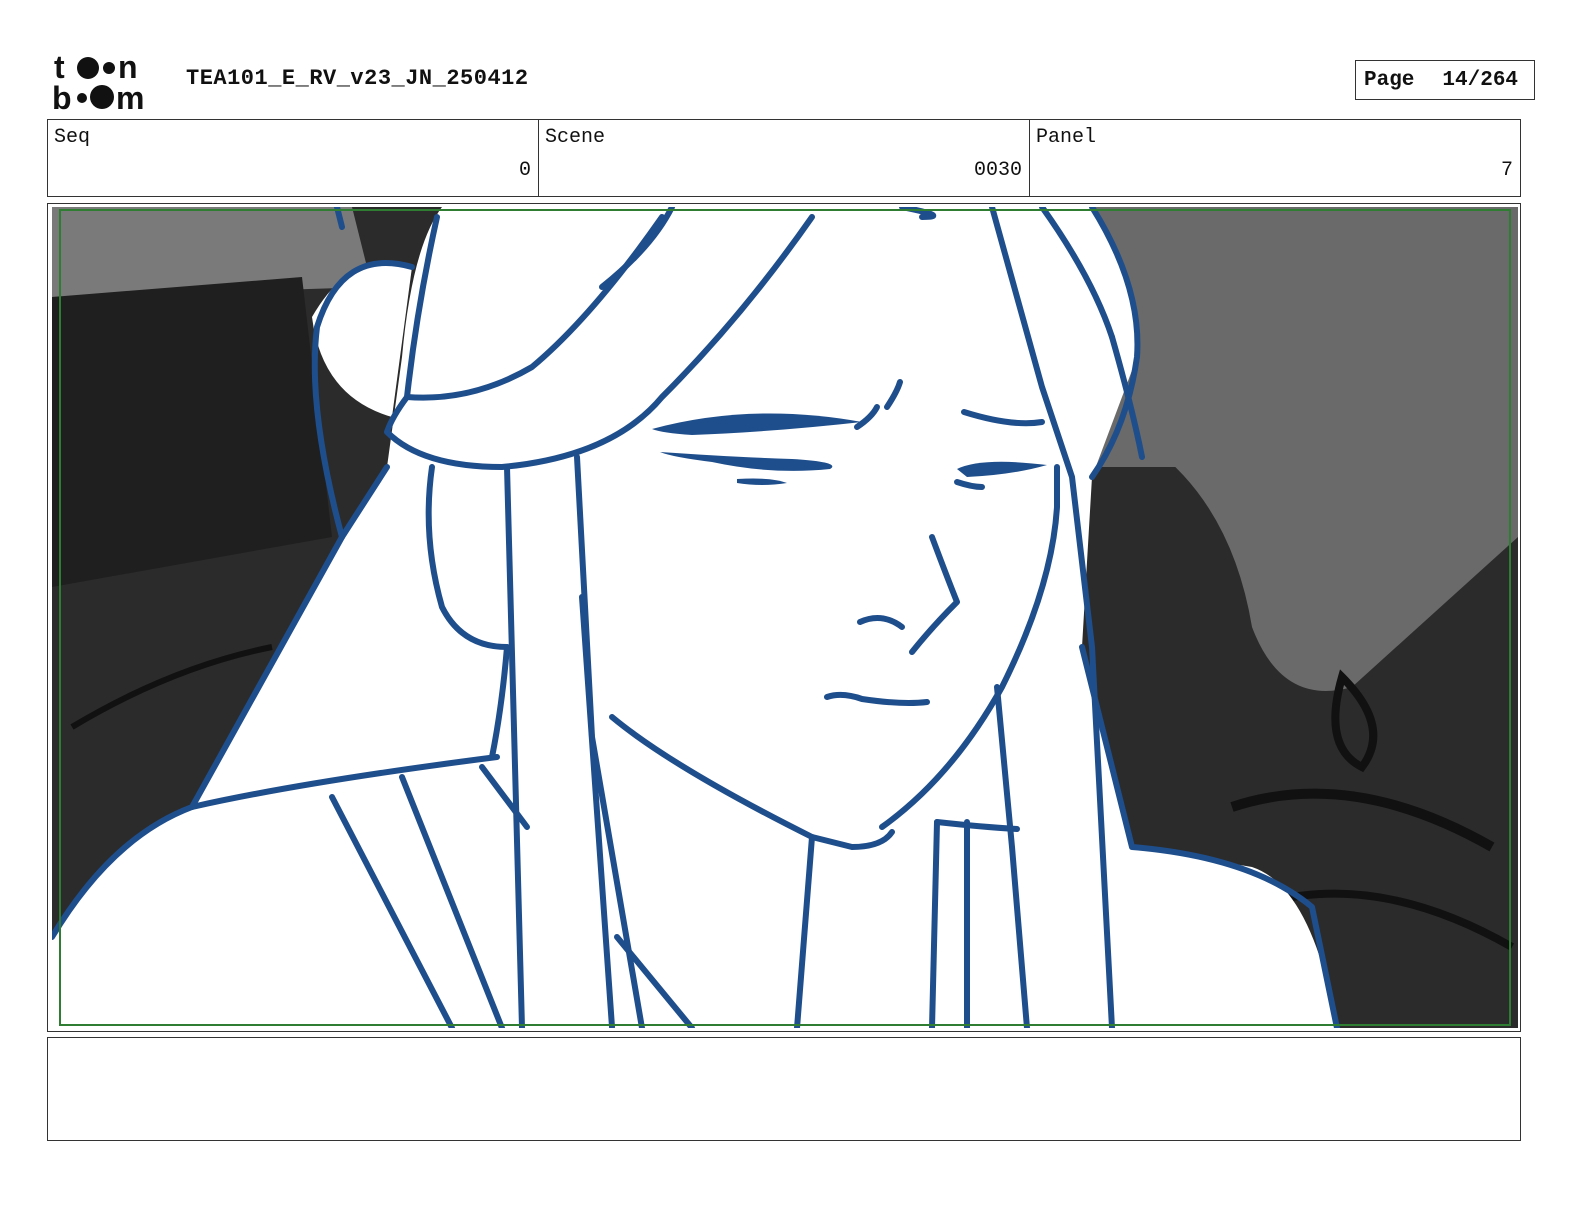 This screenshot has width=1584, height=1224. I want to click on seq-cell: Seq 0, so click(293, 158).